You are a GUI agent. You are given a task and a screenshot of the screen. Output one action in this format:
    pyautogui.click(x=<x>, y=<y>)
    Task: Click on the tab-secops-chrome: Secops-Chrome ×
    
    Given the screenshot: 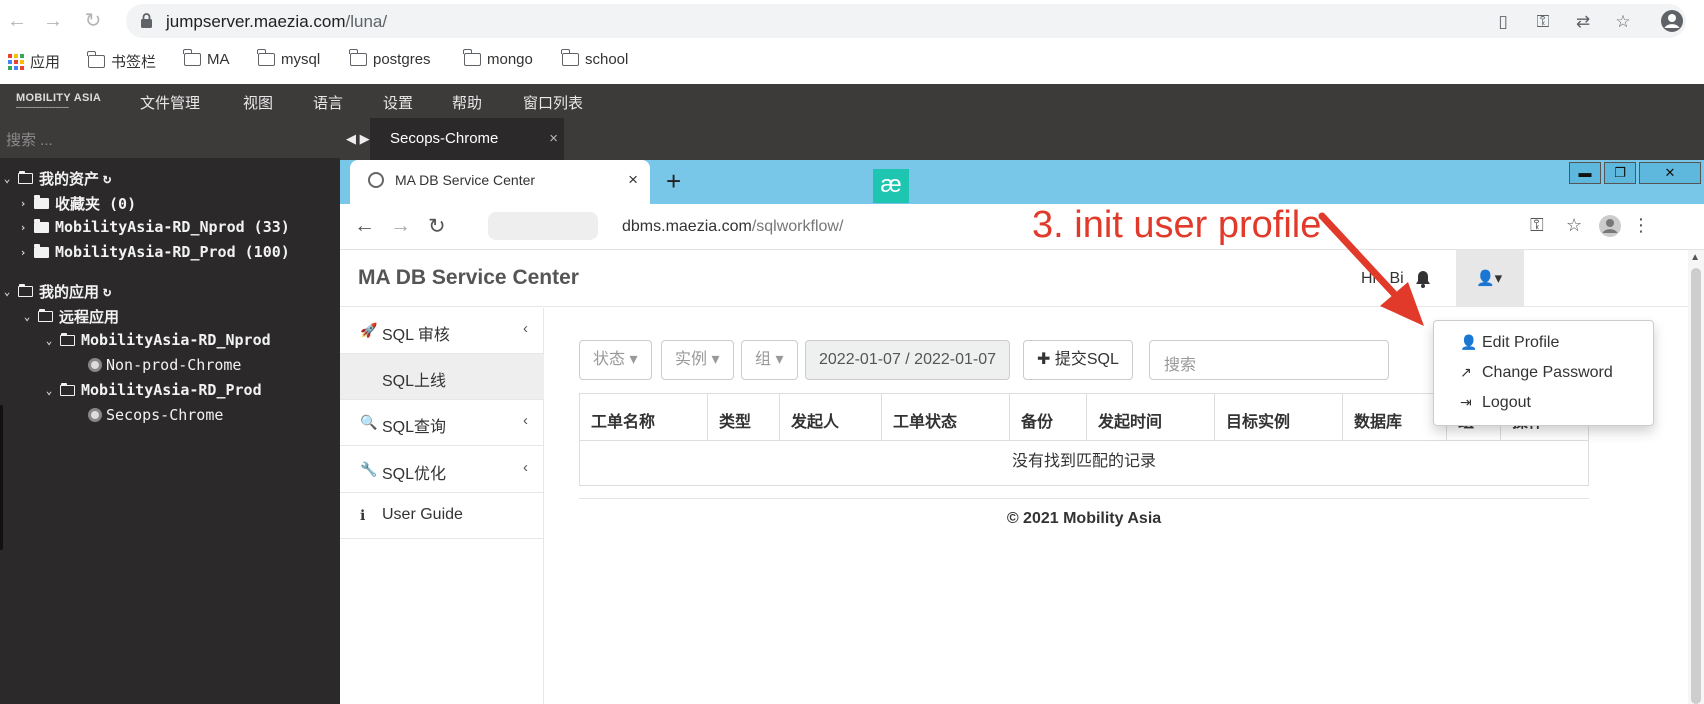 What is the action you would take?
    pyautogui.click(x=467, y=139)
    